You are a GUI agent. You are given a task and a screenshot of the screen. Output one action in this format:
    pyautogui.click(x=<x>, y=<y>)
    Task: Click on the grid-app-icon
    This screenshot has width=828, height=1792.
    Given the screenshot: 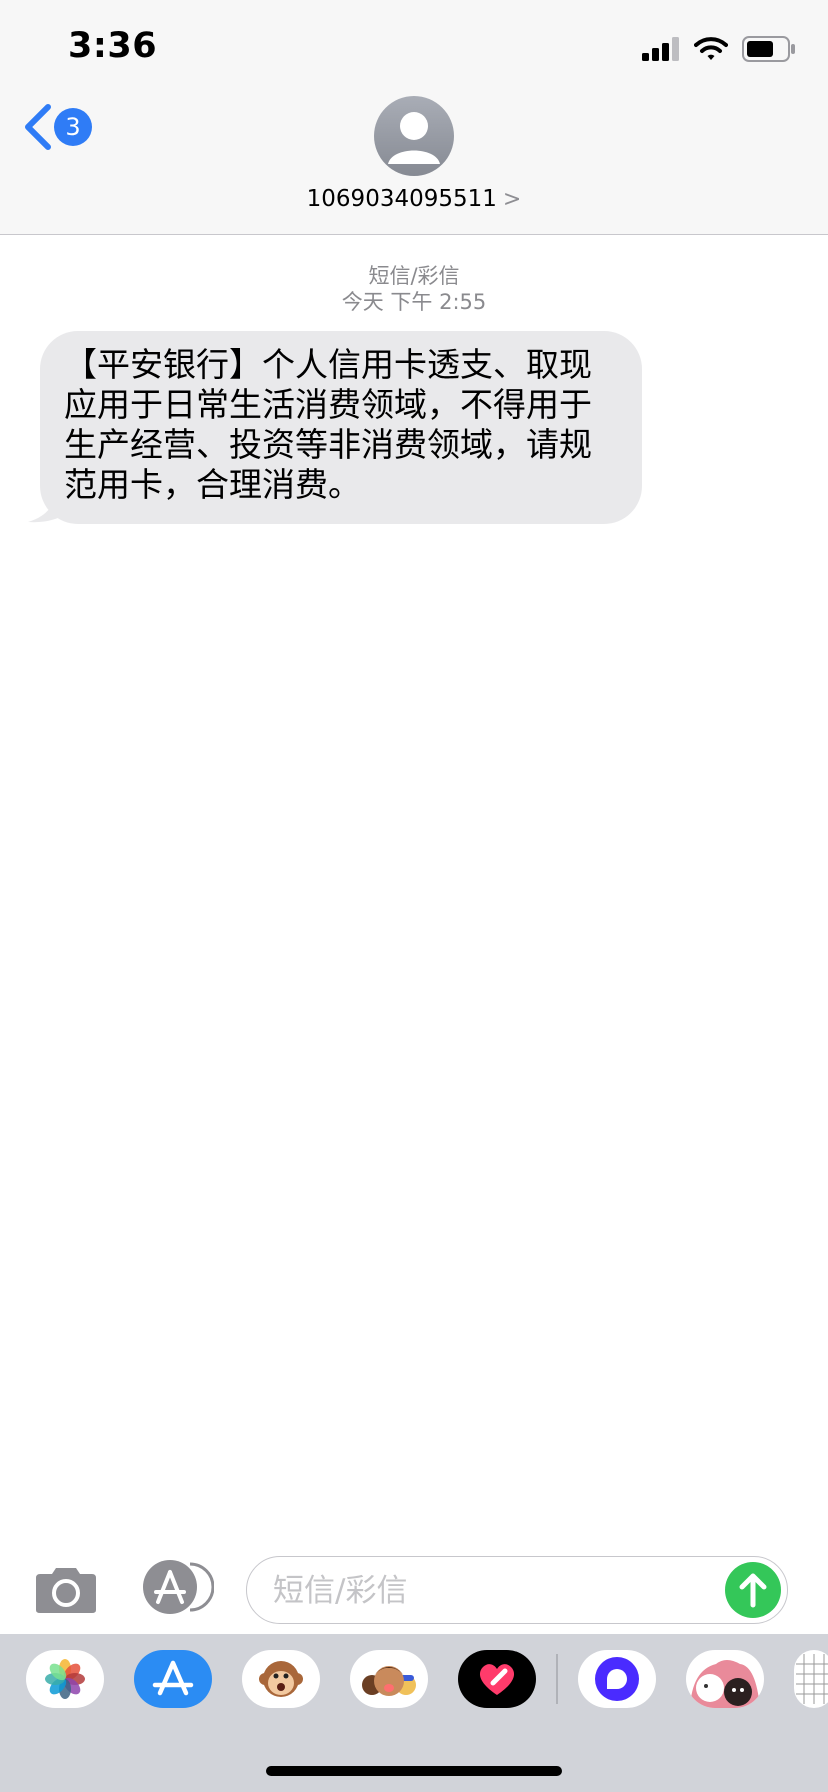 What is the action you would take?
    pyautogui.click(x=812, y=1679)
    